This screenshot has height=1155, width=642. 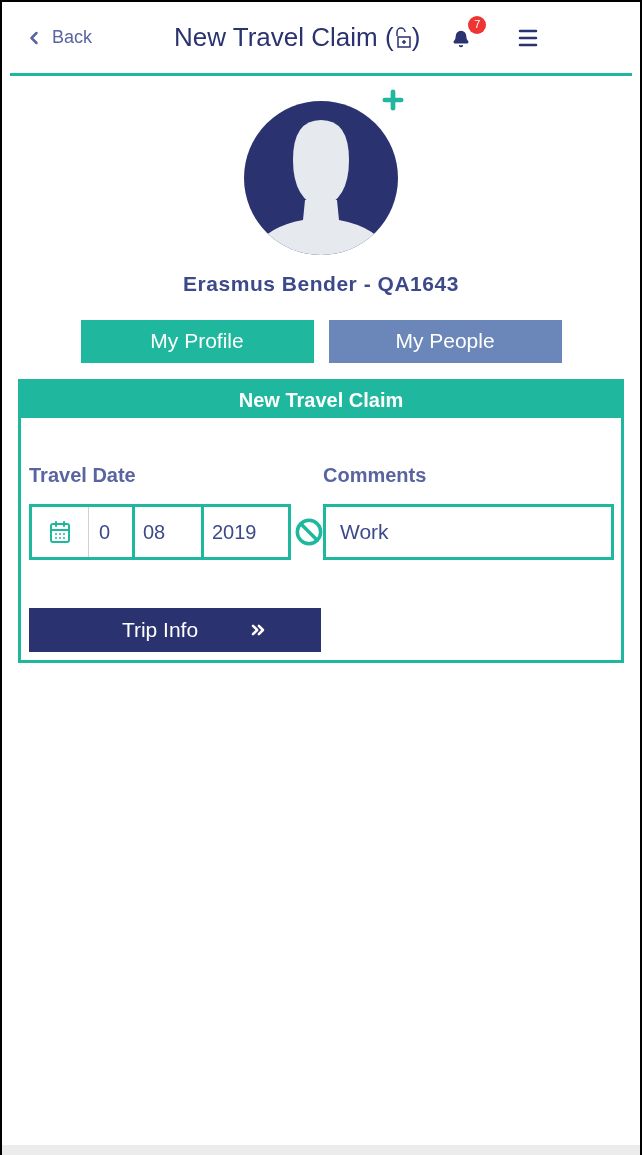 What do you see at coordinates (389, 37) in the screenshot?
I see `title-paren: (` at bounding box center [389, 37].